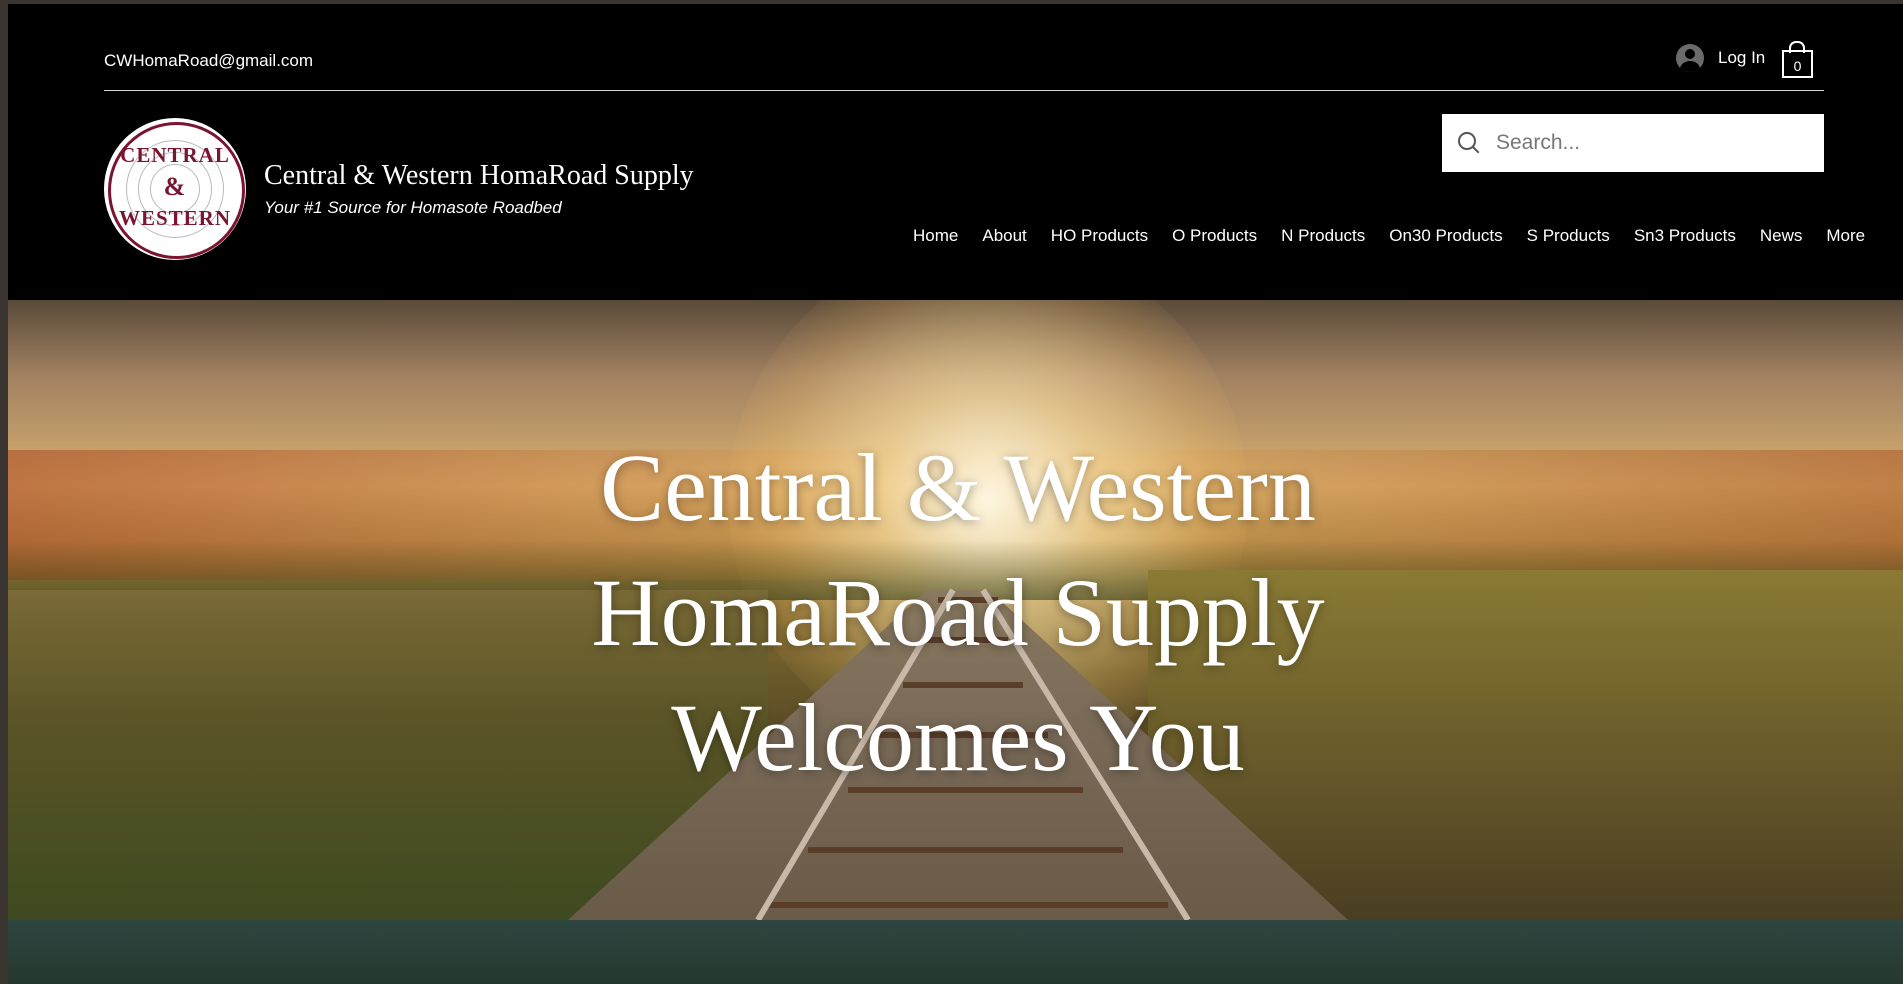 This screenshot has width=1903, height=984. Describe the element at coordinates (208, 61) in the screenshot. I see `contact-email: CWHomaRoad@gmail.com` at that location.